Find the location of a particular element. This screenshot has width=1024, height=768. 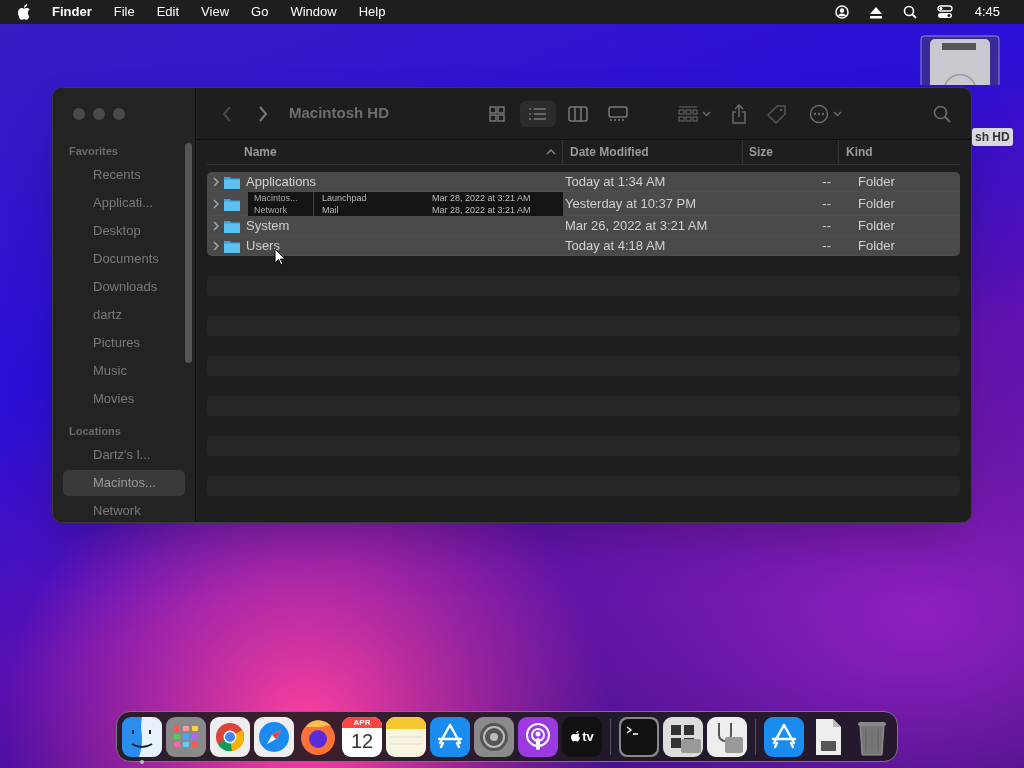

desktop-icon-label: sh HD is located at coordinates (992, 137).